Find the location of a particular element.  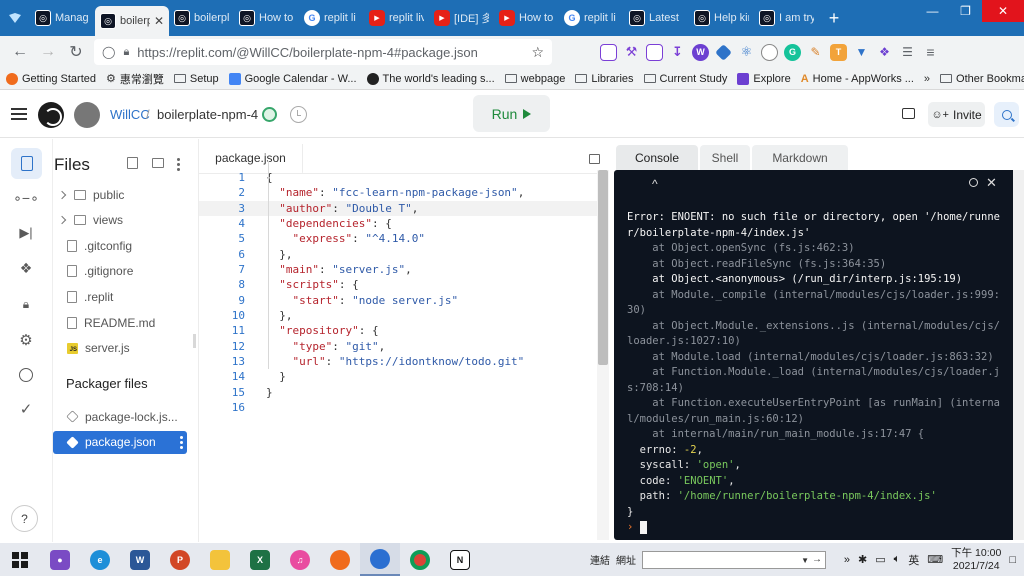

code-line: 9 "start": "node server.js" is located at coordinates (398, 300).